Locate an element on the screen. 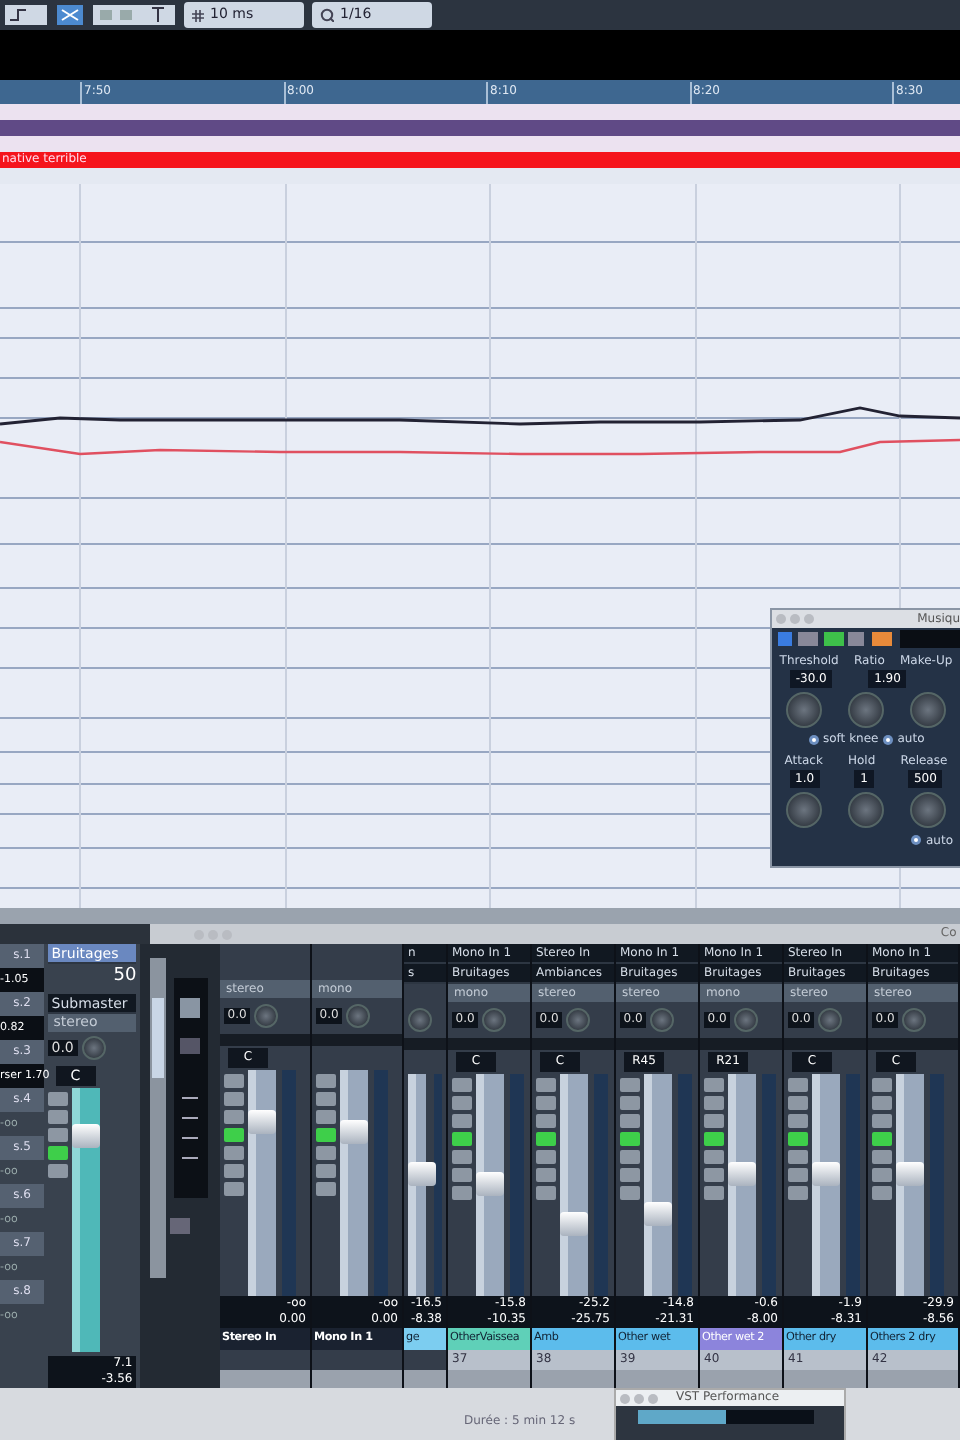 The width and height of the screenshot is (960, 1440). snap-icon is located at coordinates (70, 15).